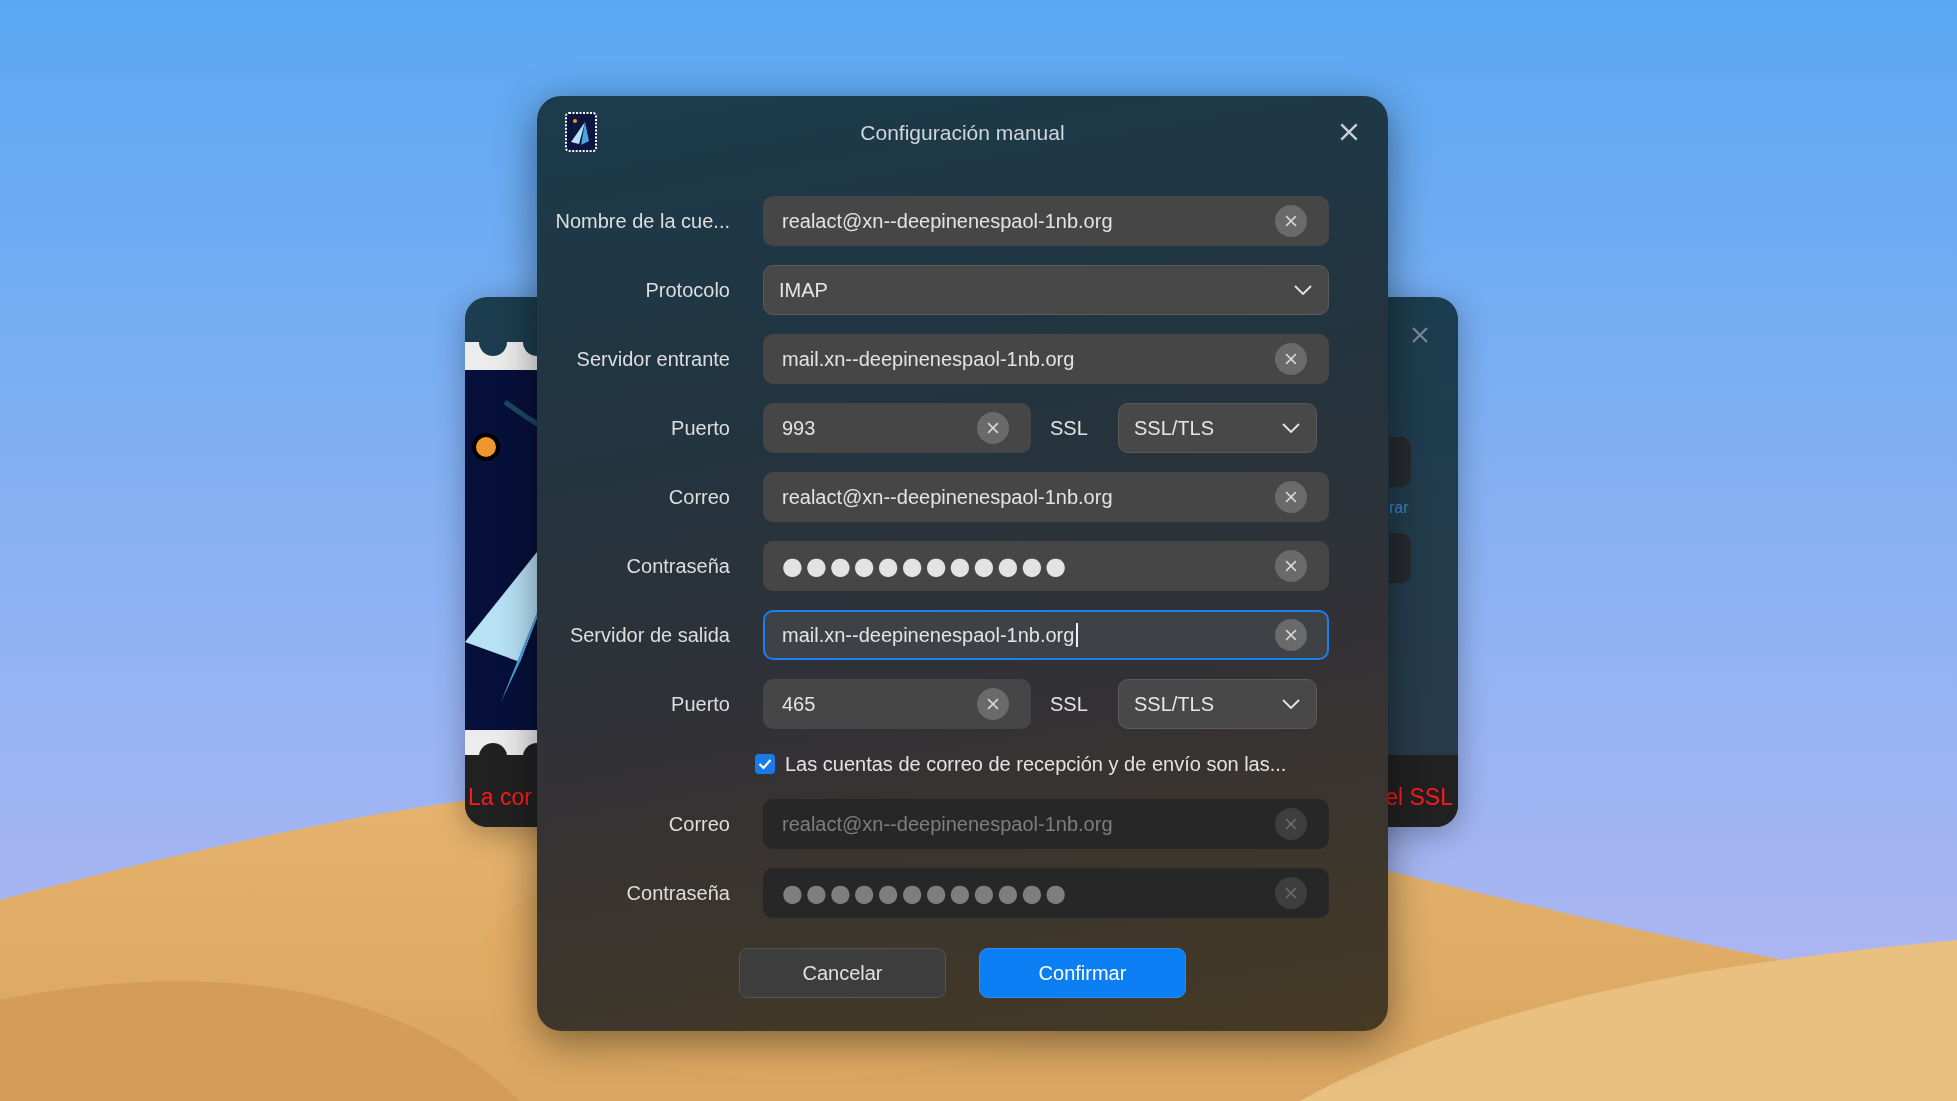  What do you see at coordinates (500, 797) in the screenshot?
I see `error-message: La cor` at bounding box center [500, 797].